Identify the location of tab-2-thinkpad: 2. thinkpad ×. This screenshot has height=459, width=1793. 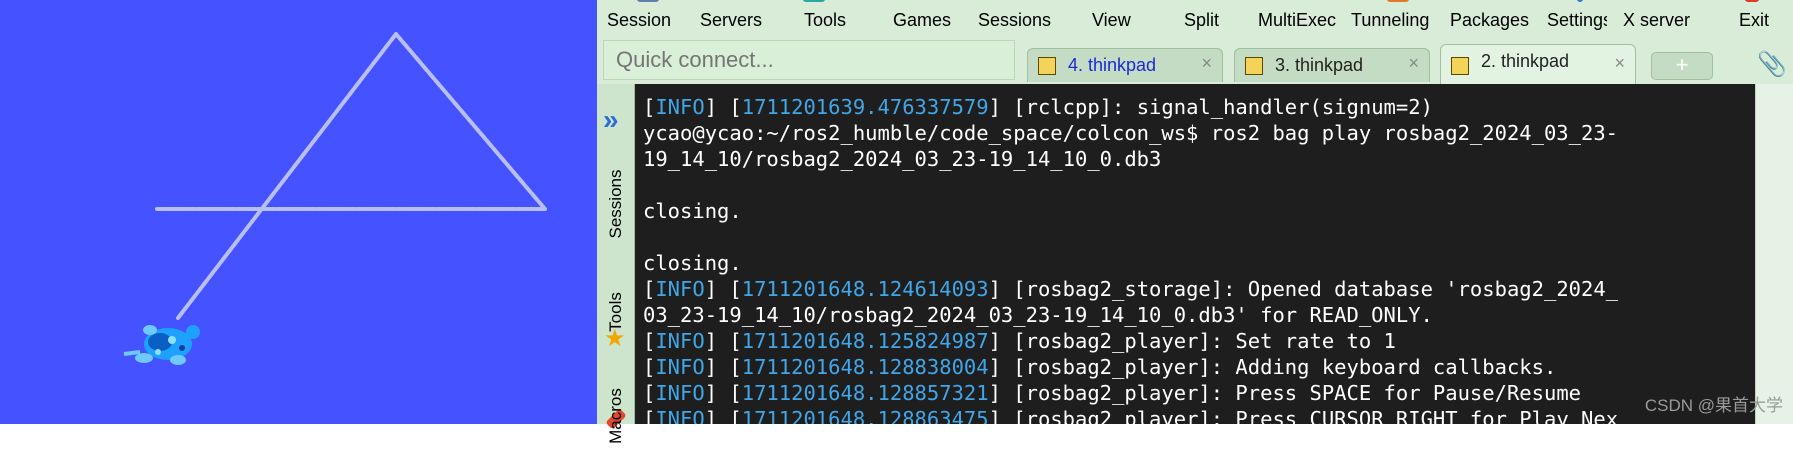
(1538, 65).